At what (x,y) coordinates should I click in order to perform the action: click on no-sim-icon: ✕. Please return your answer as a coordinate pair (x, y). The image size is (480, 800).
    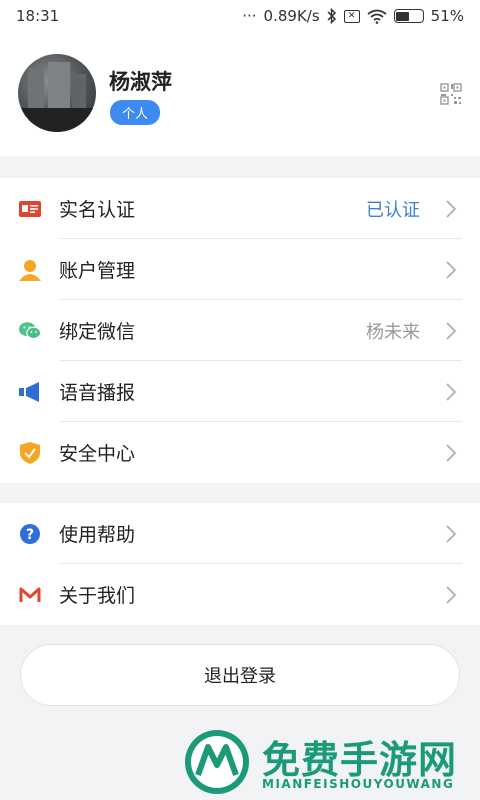
    Looking at the image, I should click on (351, 16).